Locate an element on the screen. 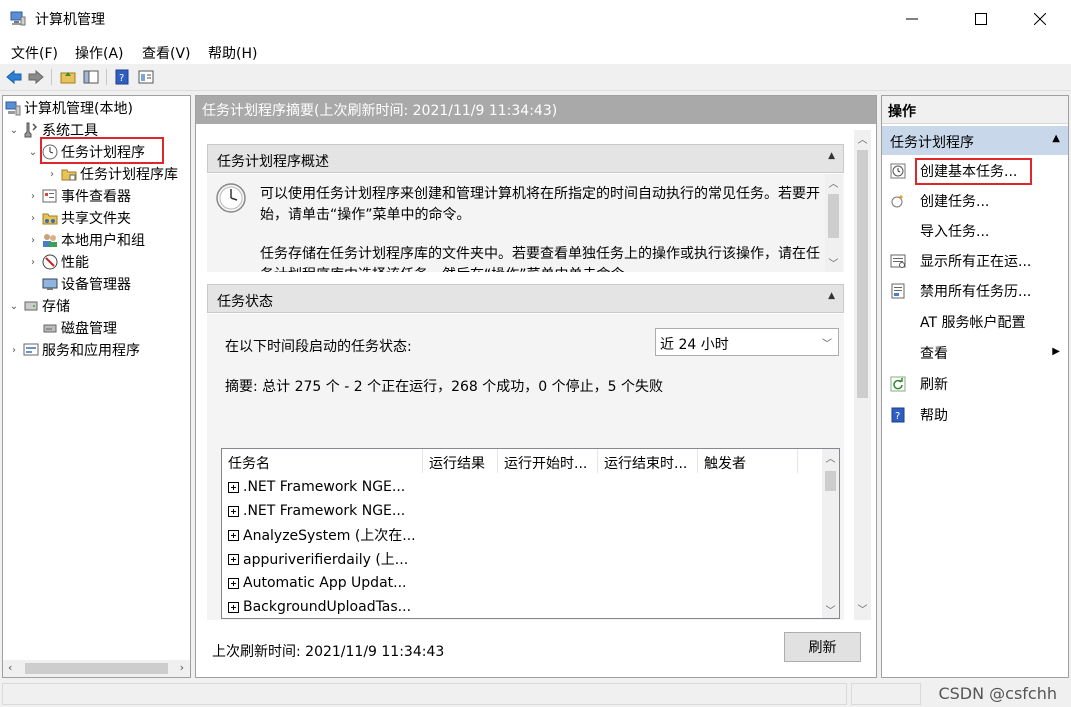 The image size is (1071, 707). show-hide-tree-button is located at coordinates (91, 77).